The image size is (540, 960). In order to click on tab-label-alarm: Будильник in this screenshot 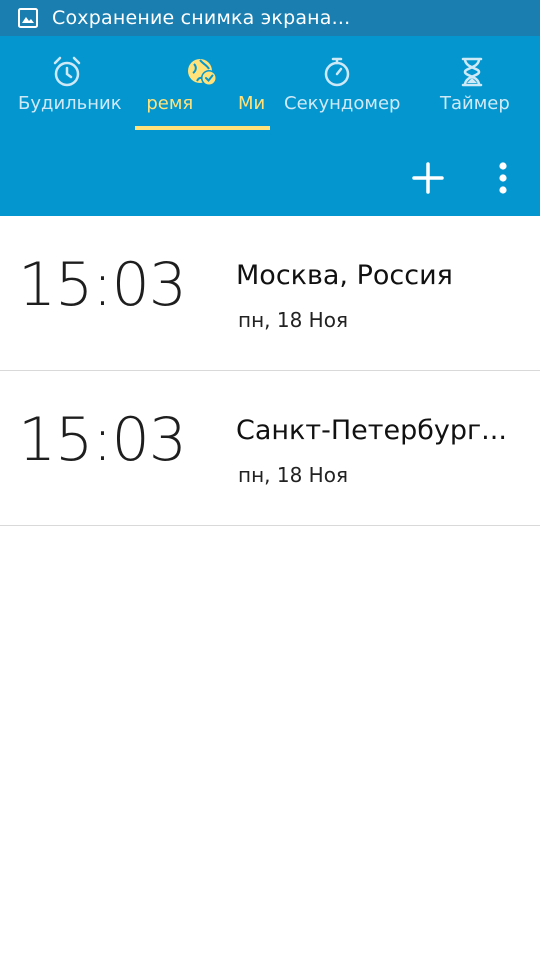, I will do `click(70, 103)`.